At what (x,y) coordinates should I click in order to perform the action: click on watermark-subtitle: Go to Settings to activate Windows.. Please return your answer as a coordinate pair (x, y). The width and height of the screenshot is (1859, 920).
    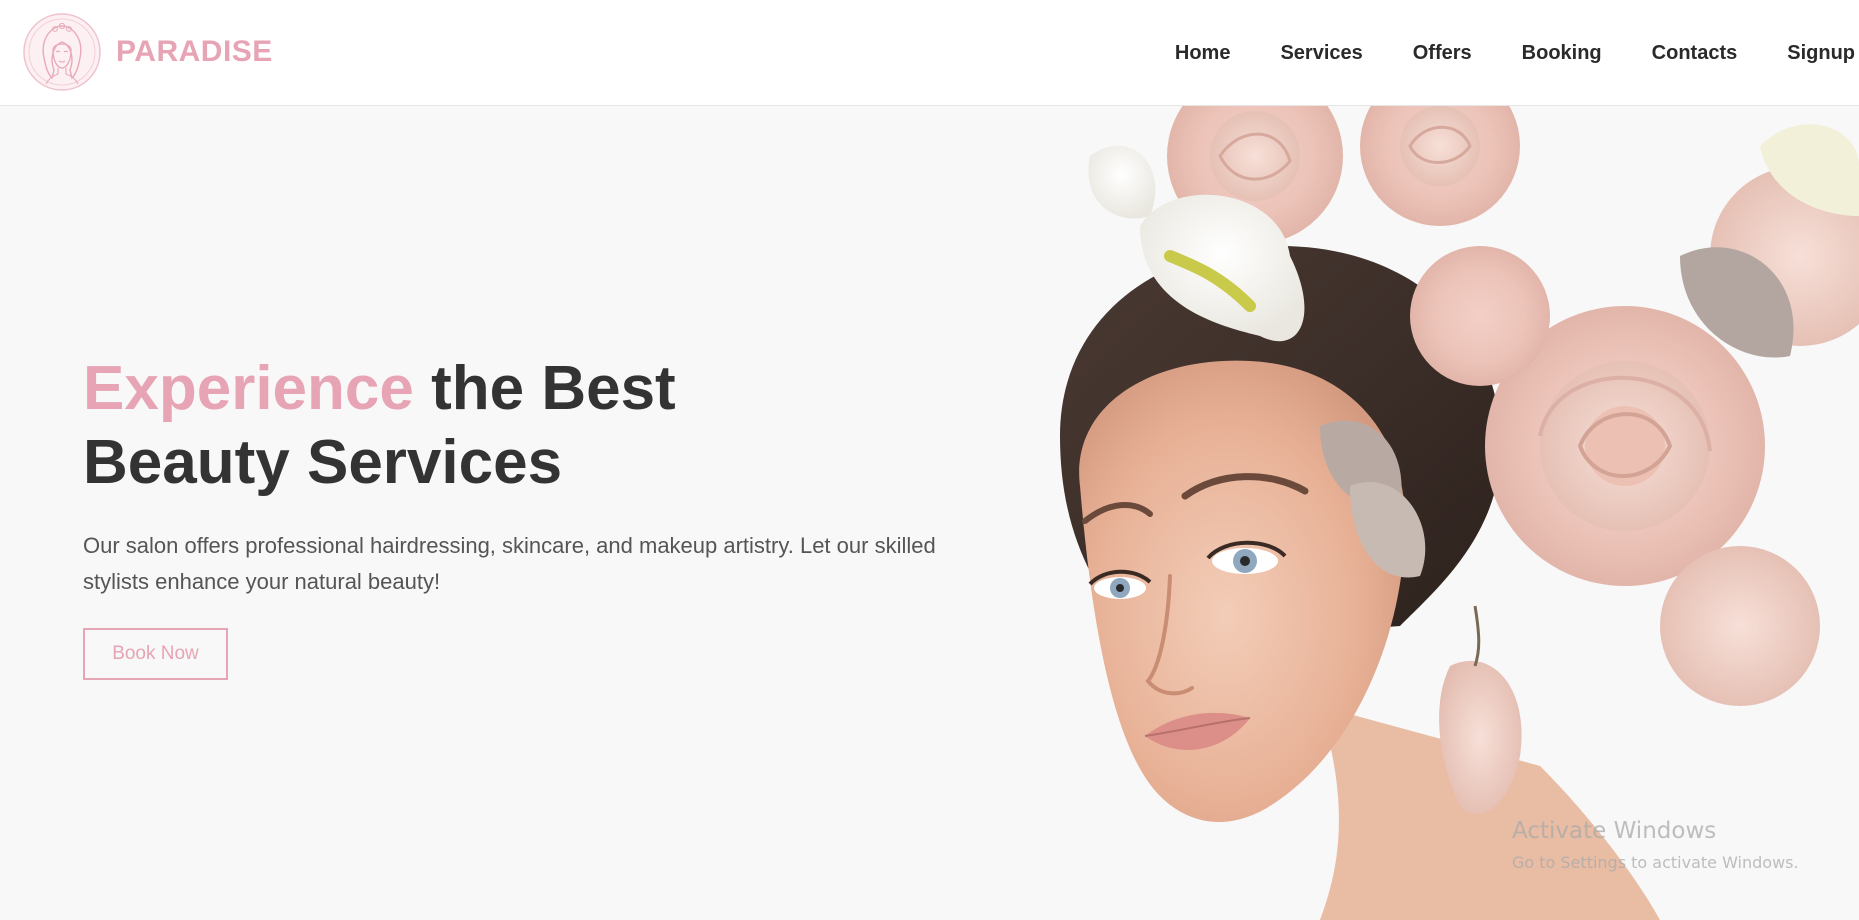
    Looking at the image, I should click on (1655, 862).